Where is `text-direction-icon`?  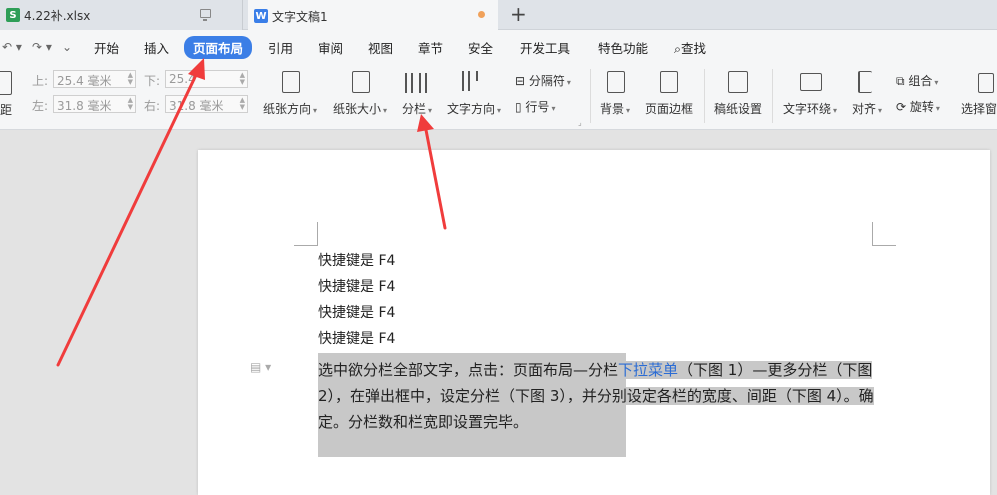
text-direction-icon is located at coordinates (474, 81).